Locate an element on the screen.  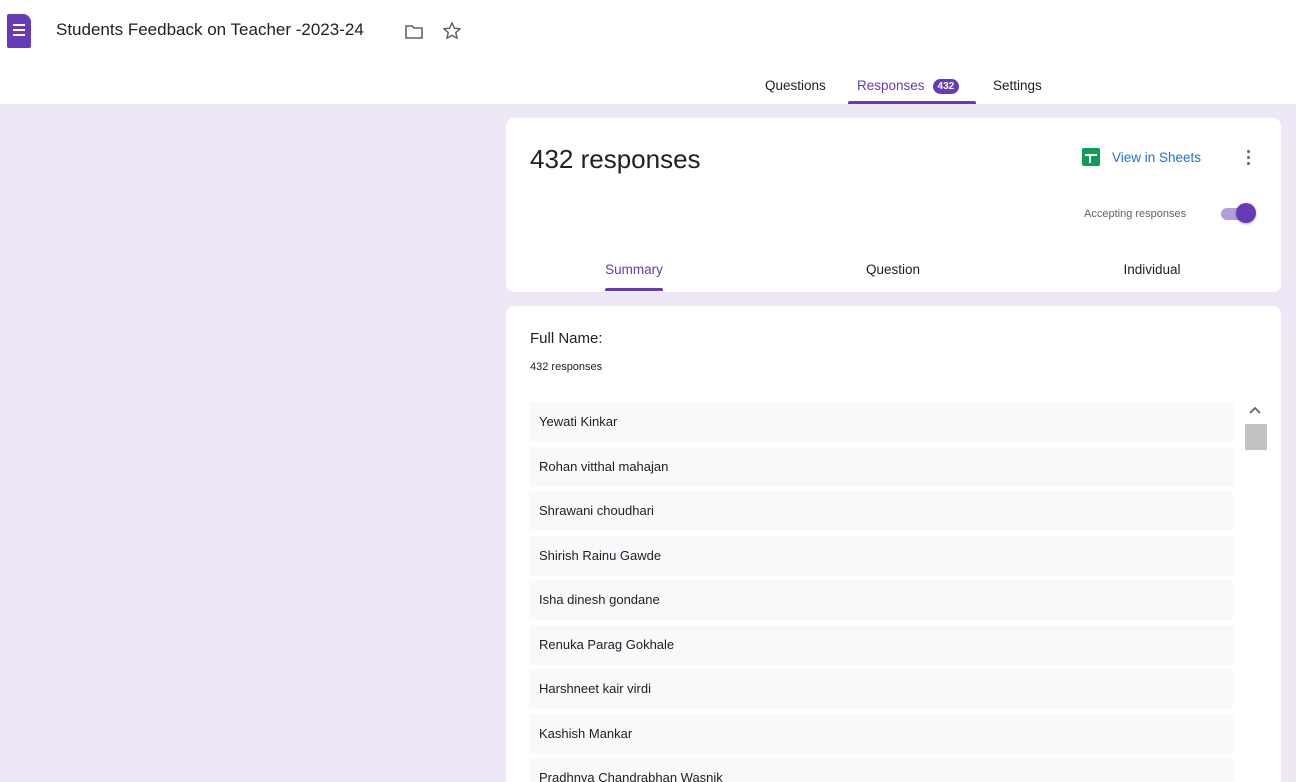
tab-summary: Summary is located at coordinates (634, 269).